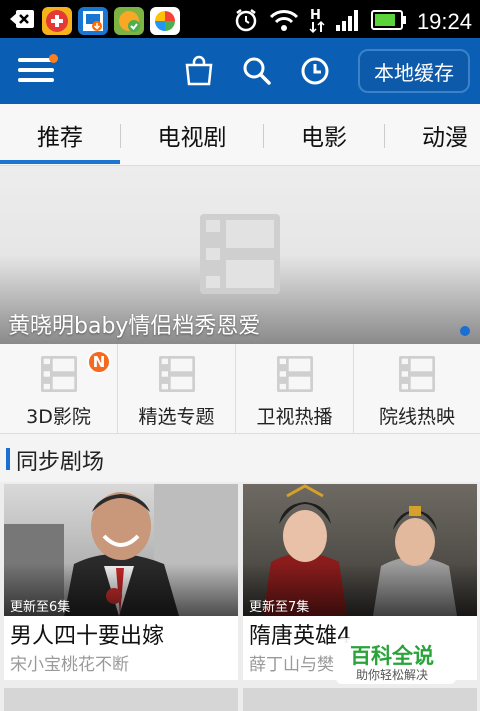  I want to click on tab-label: 电视剧, so click(192, 138).